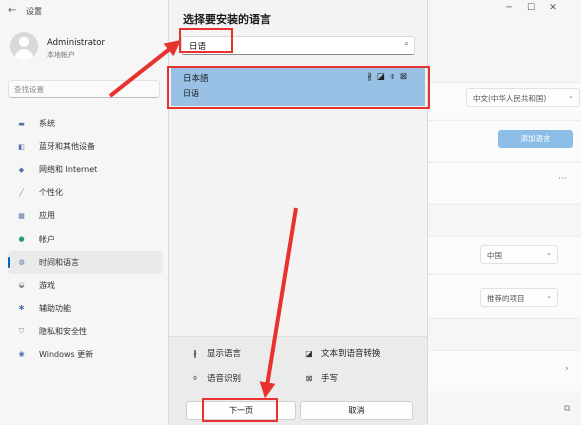 Image resolution: width=581 pixels, height=425 pixels. What do you see at coordinates (278, 303) in the screenshot?
I see `arrow-to-next-button` at bounding box center [278, 303].